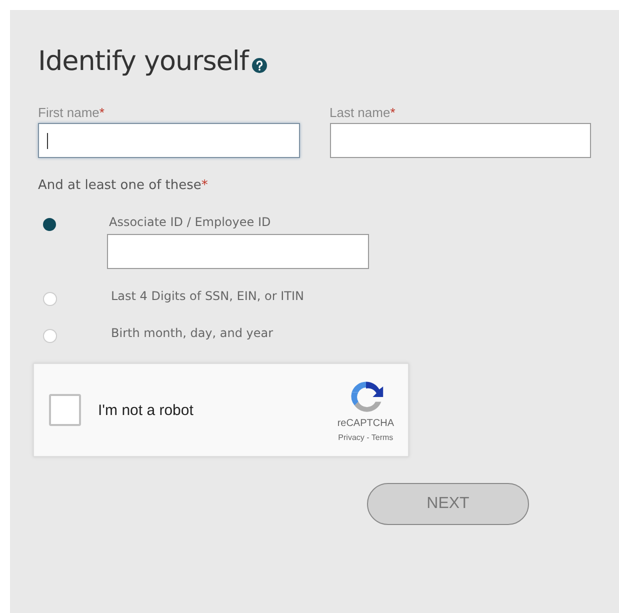 This screenshot has width=619, height=613. Describe the element at coordinates (360, 112) in the screenshot. I see `field-label: Last name` at that location.